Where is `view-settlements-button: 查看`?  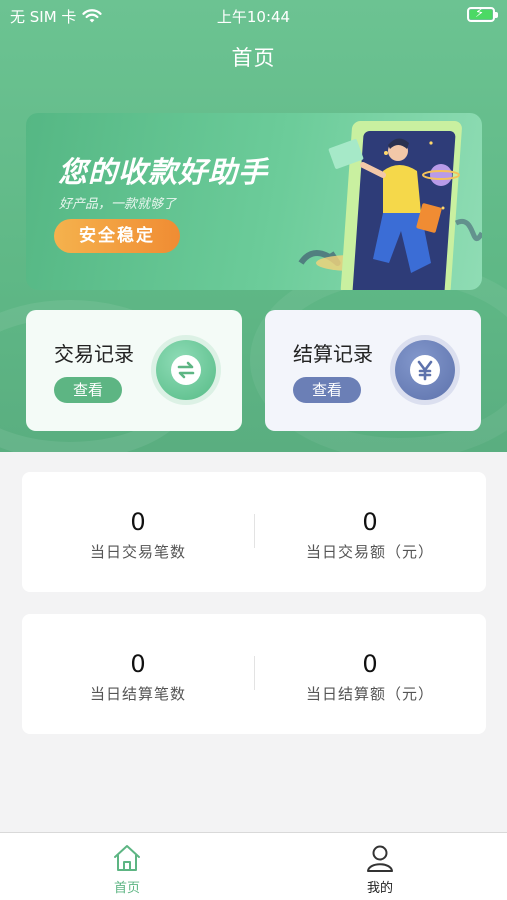 view-settlements-button: 查看 is located at coordinates (327, 390).